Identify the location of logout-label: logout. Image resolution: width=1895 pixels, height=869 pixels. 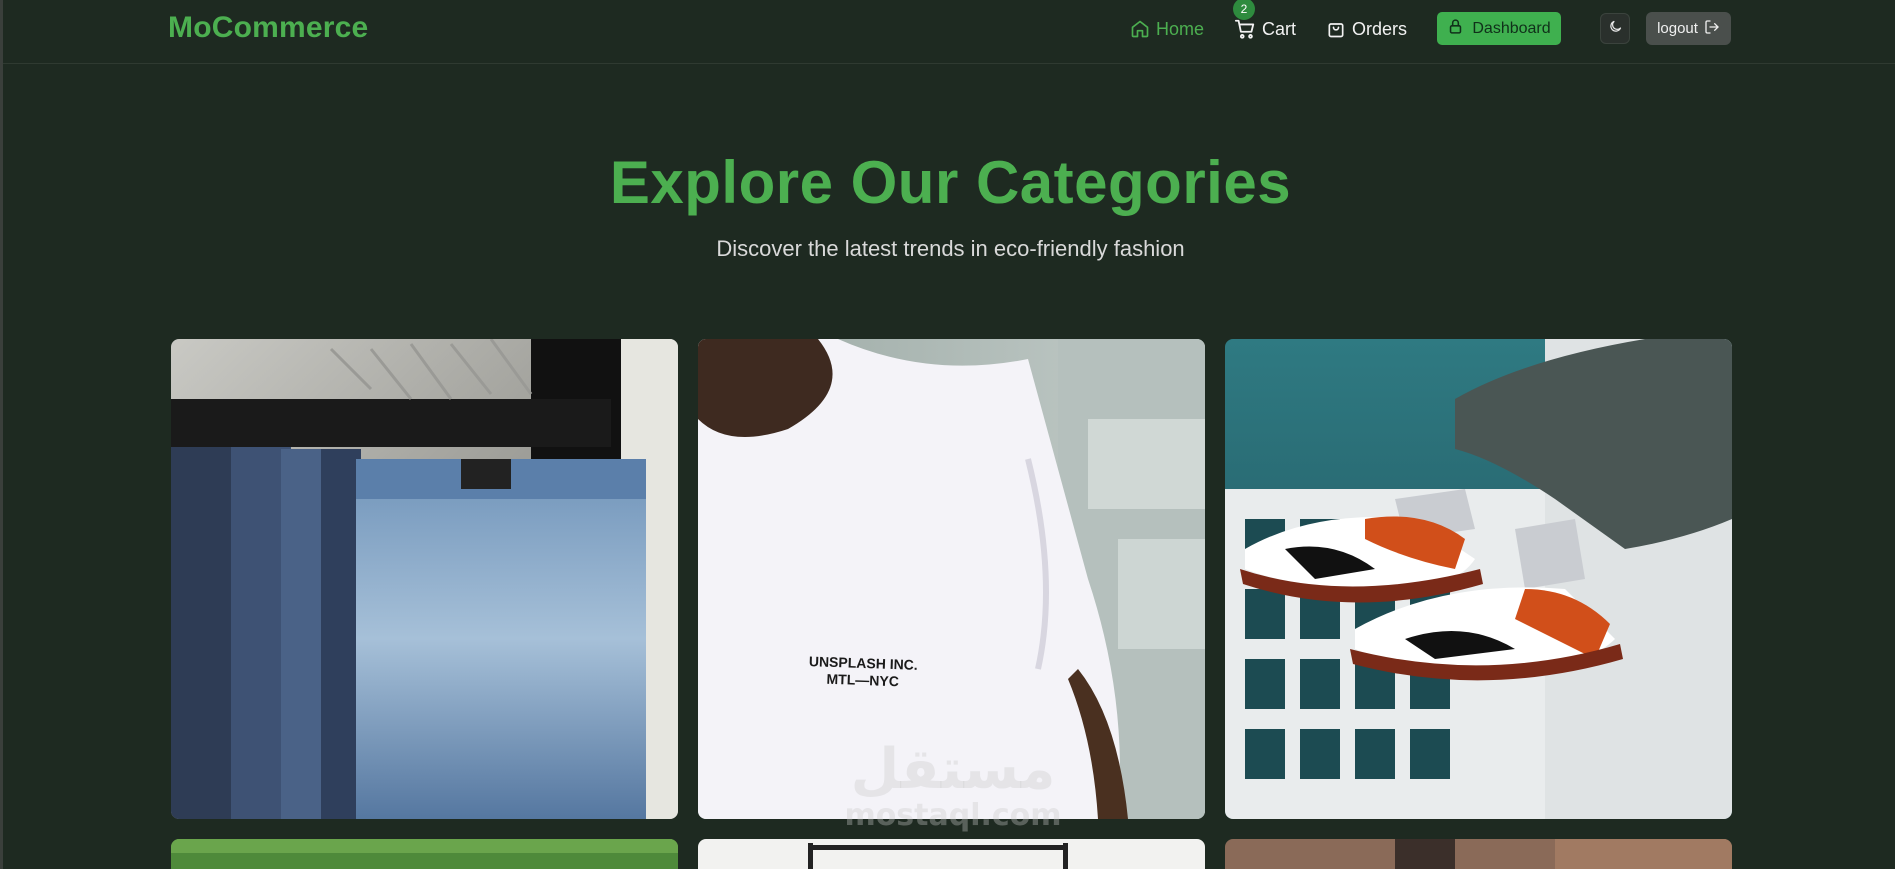
(1677, 28).